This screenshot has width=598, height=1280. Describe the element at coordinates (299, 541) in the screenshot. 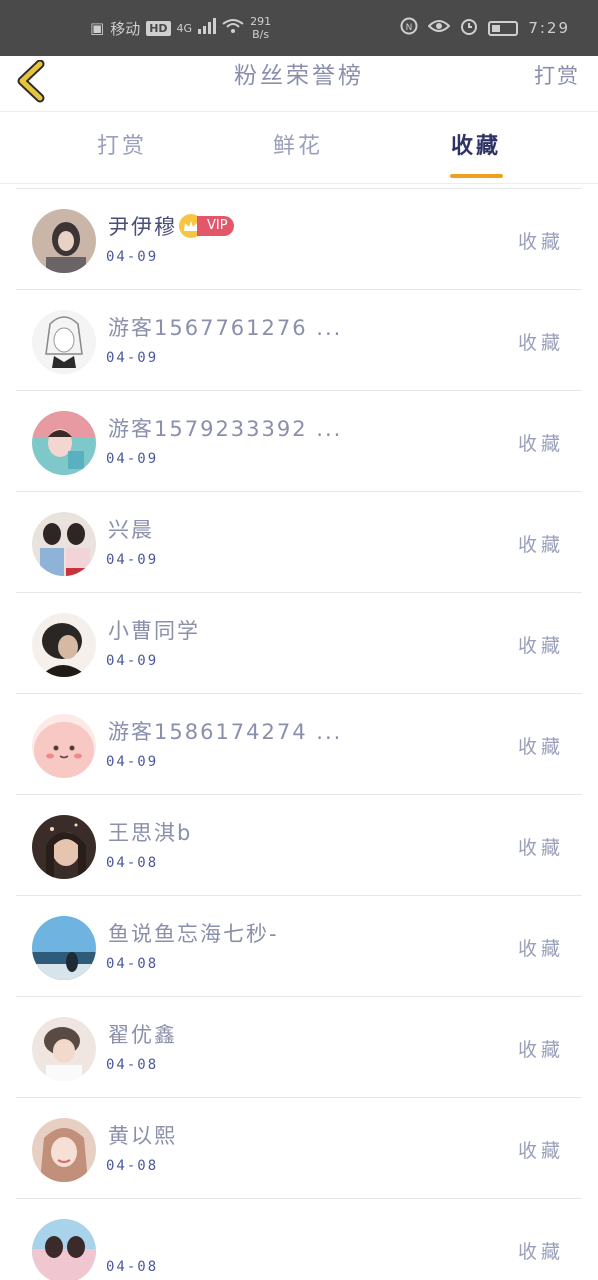

I see `list-item: 兴晨 04-09 收藏` at that location.